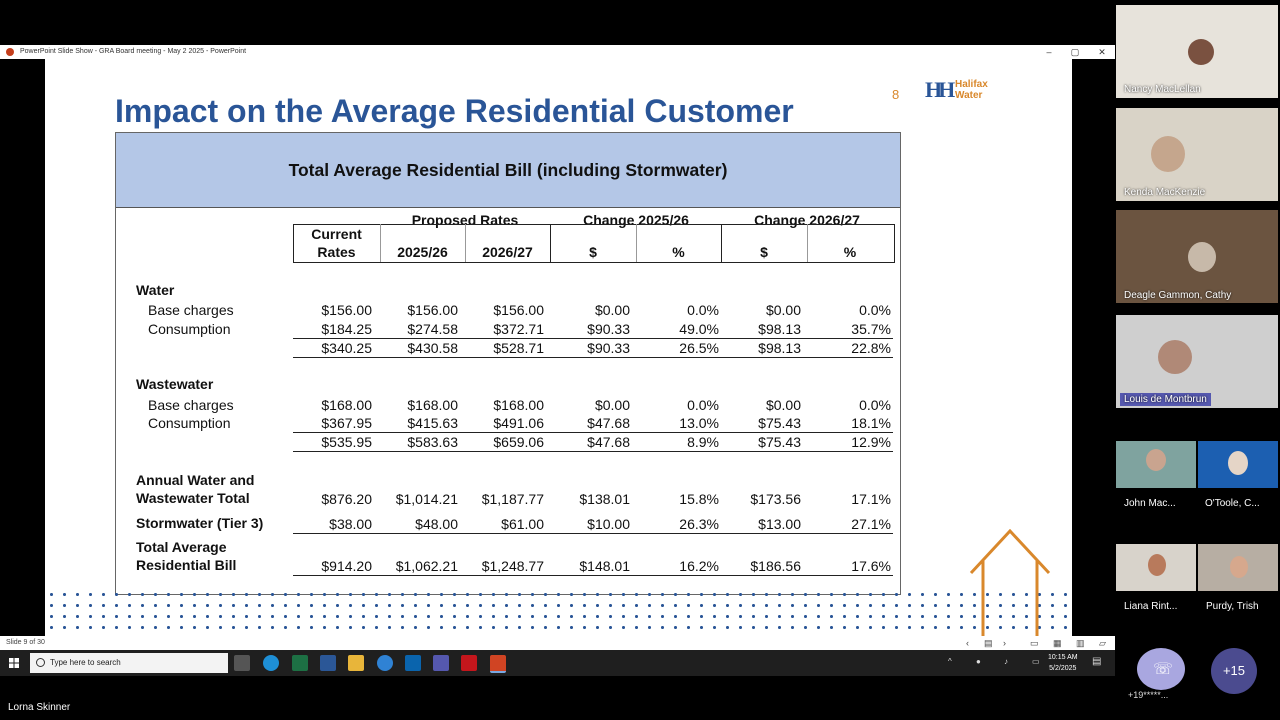  Describe the element at coordinates (699, 423) in the screenshot. I see `table-cell: 13.0%` at that location.